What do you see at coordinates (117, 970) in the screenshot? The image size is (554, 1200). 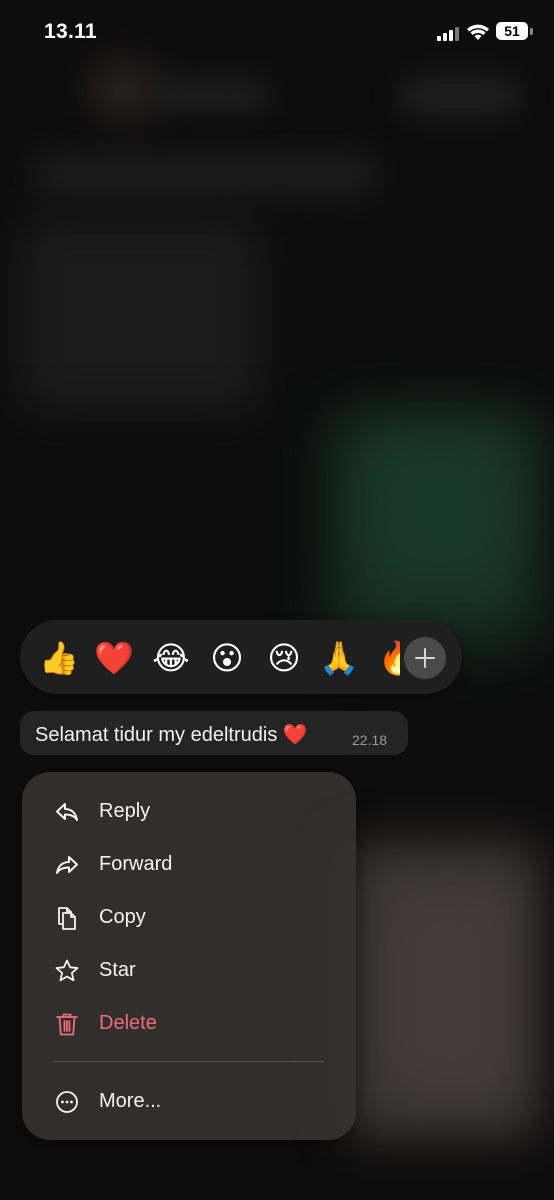 I see `star-label: Star` at bounding box center [117, 970].